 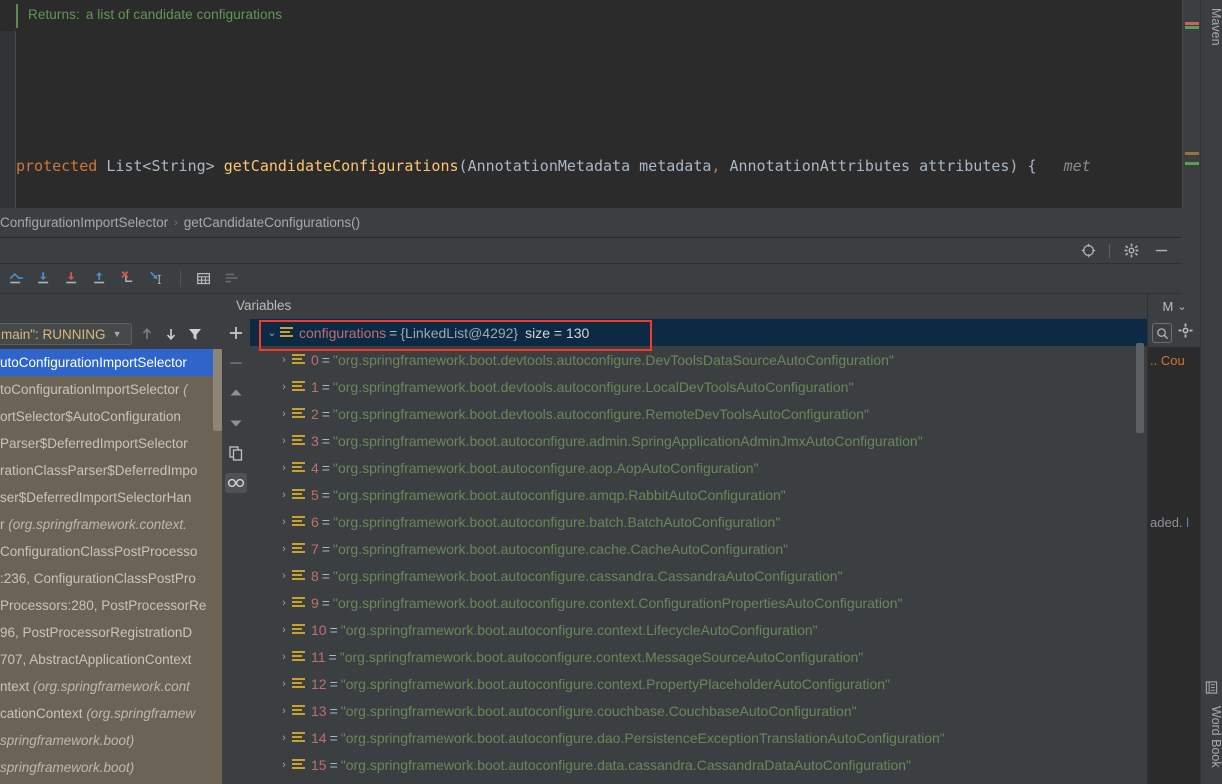 What do you see at coordinates (111, 362) in the screenshot?
I see `frame-row: utoConfigurationImportSelector` at bounding box center [111, 362].